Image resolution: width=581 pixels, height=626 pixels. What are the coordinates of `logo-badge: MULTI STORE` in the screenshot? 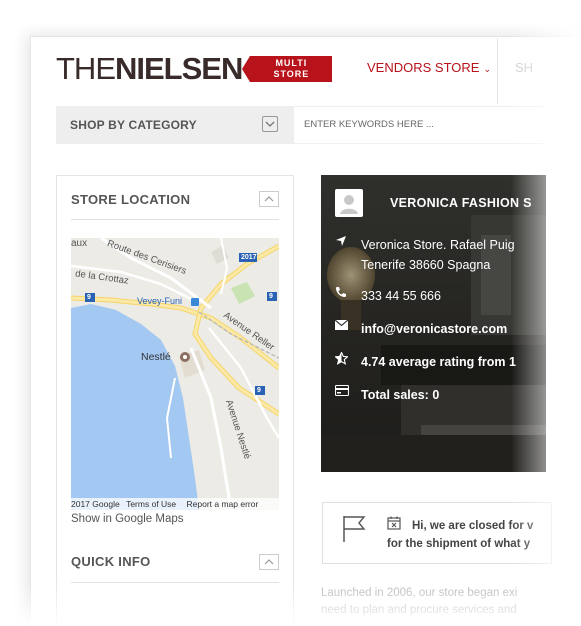 It's located at (287, 69).